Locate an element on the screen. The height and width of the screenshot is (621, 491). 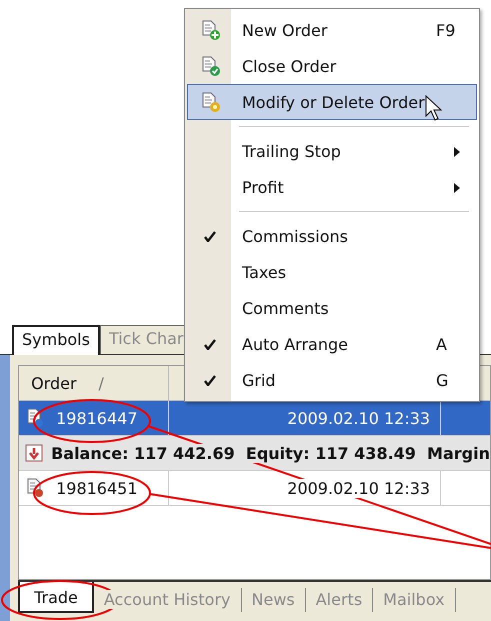
arrow-down-icon is located at coordinates (34, 453).